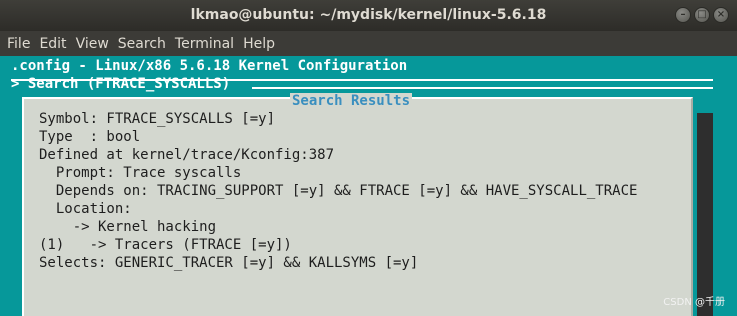 This screenshot has width=737, height=316. Describe the element at coordinates (368, 43) in the screenshot. I see `menubar: File Edit View Search Terminal Help` at that location.